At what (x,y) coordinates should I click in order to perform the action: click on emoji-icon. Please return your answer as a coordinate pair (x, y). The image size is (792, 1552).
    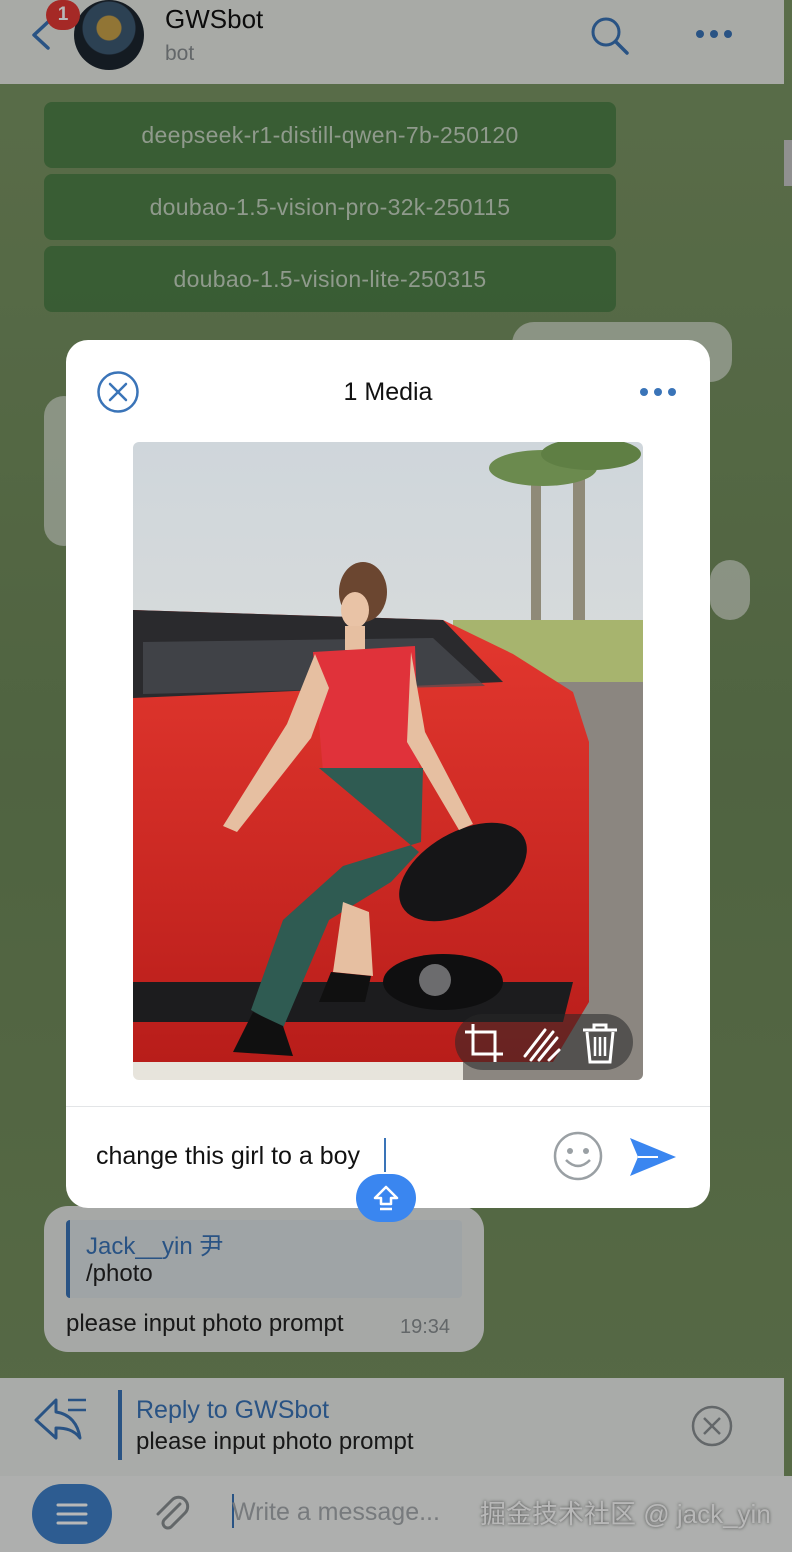
    Looking at the image, I should click on (578, 1156).